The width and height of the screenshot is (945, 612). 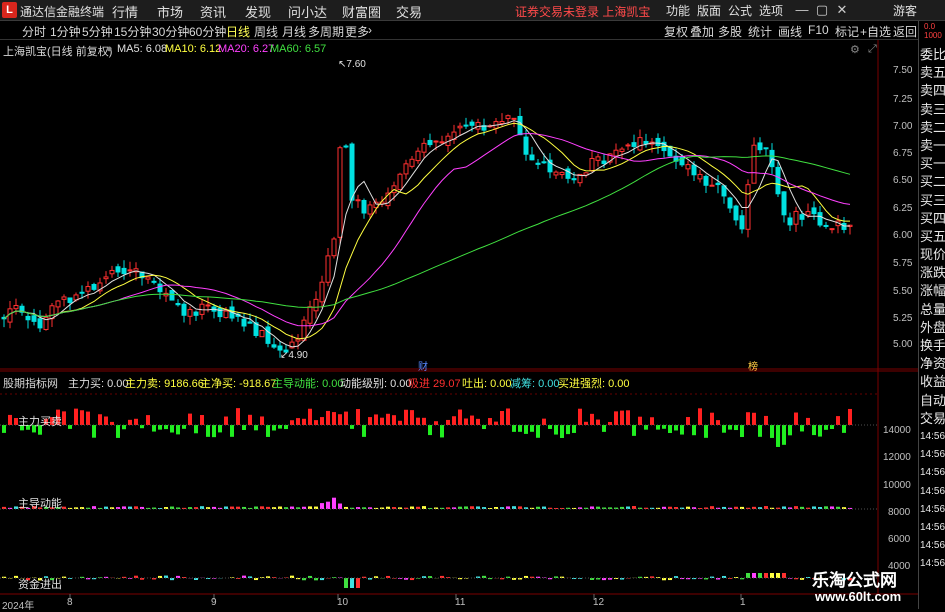 I want to click on menu-function: 功能, so click(x=678, y=10).